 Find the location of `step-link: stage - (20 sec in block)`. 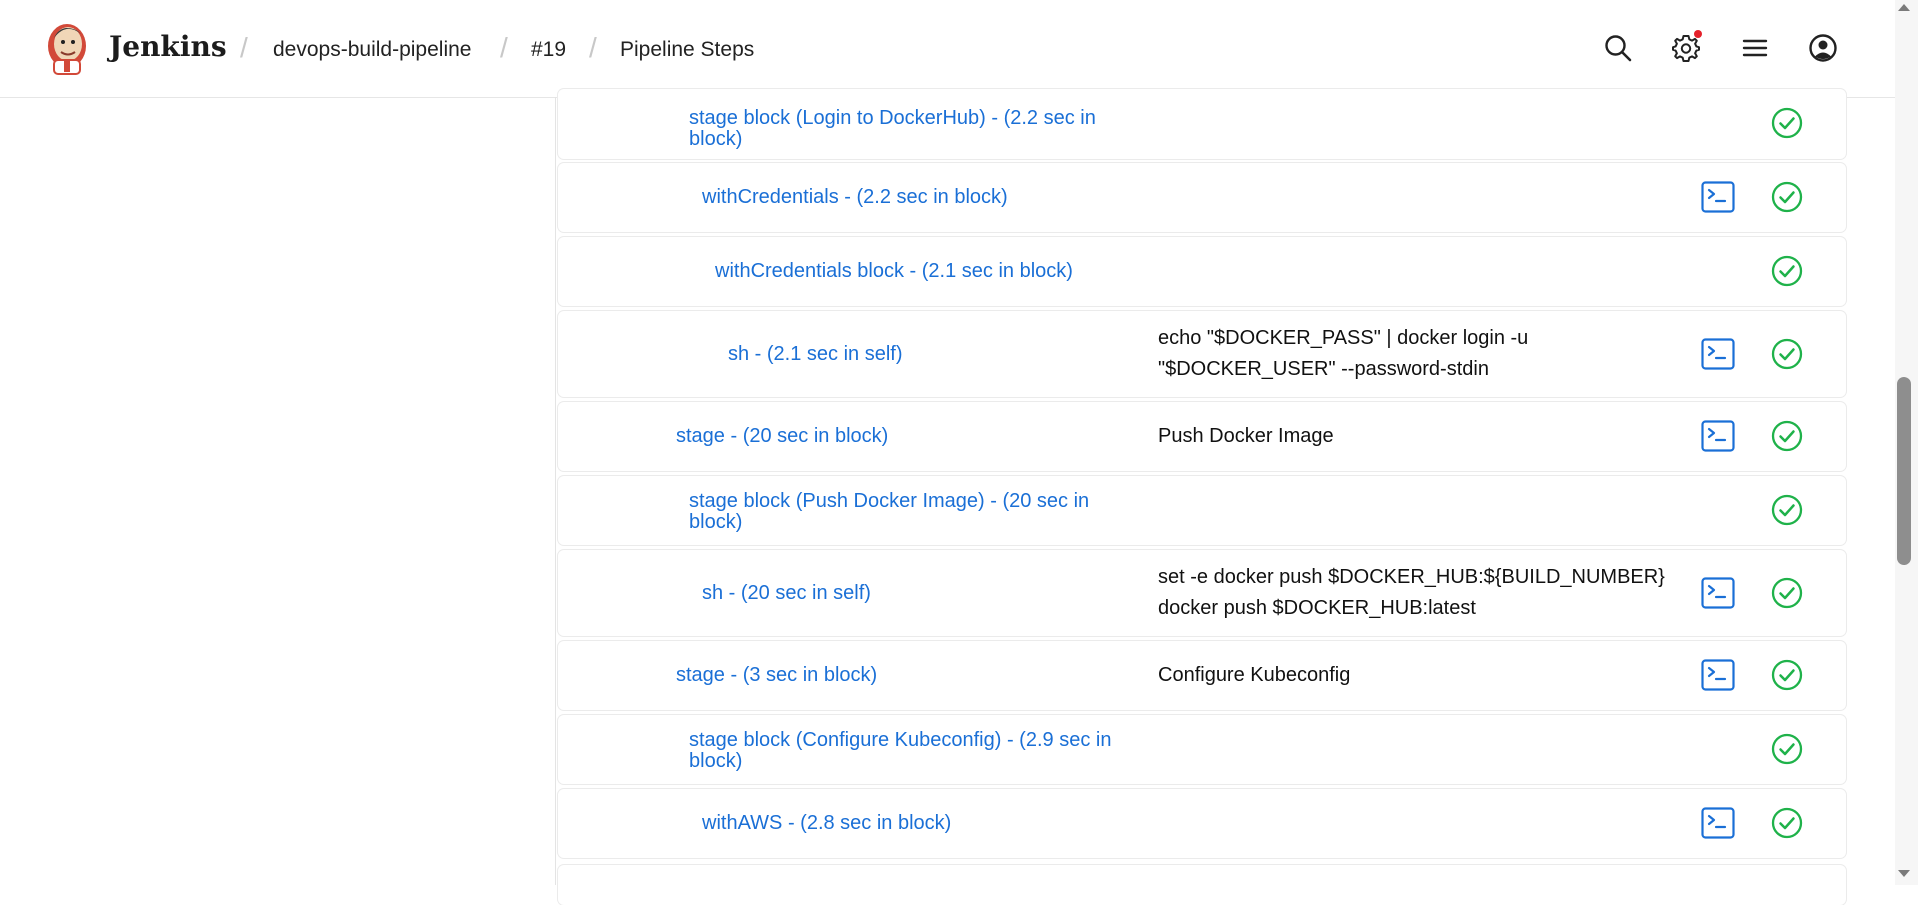

step-link: stage - (20 sec in block) is located at coordinates (782, 436).